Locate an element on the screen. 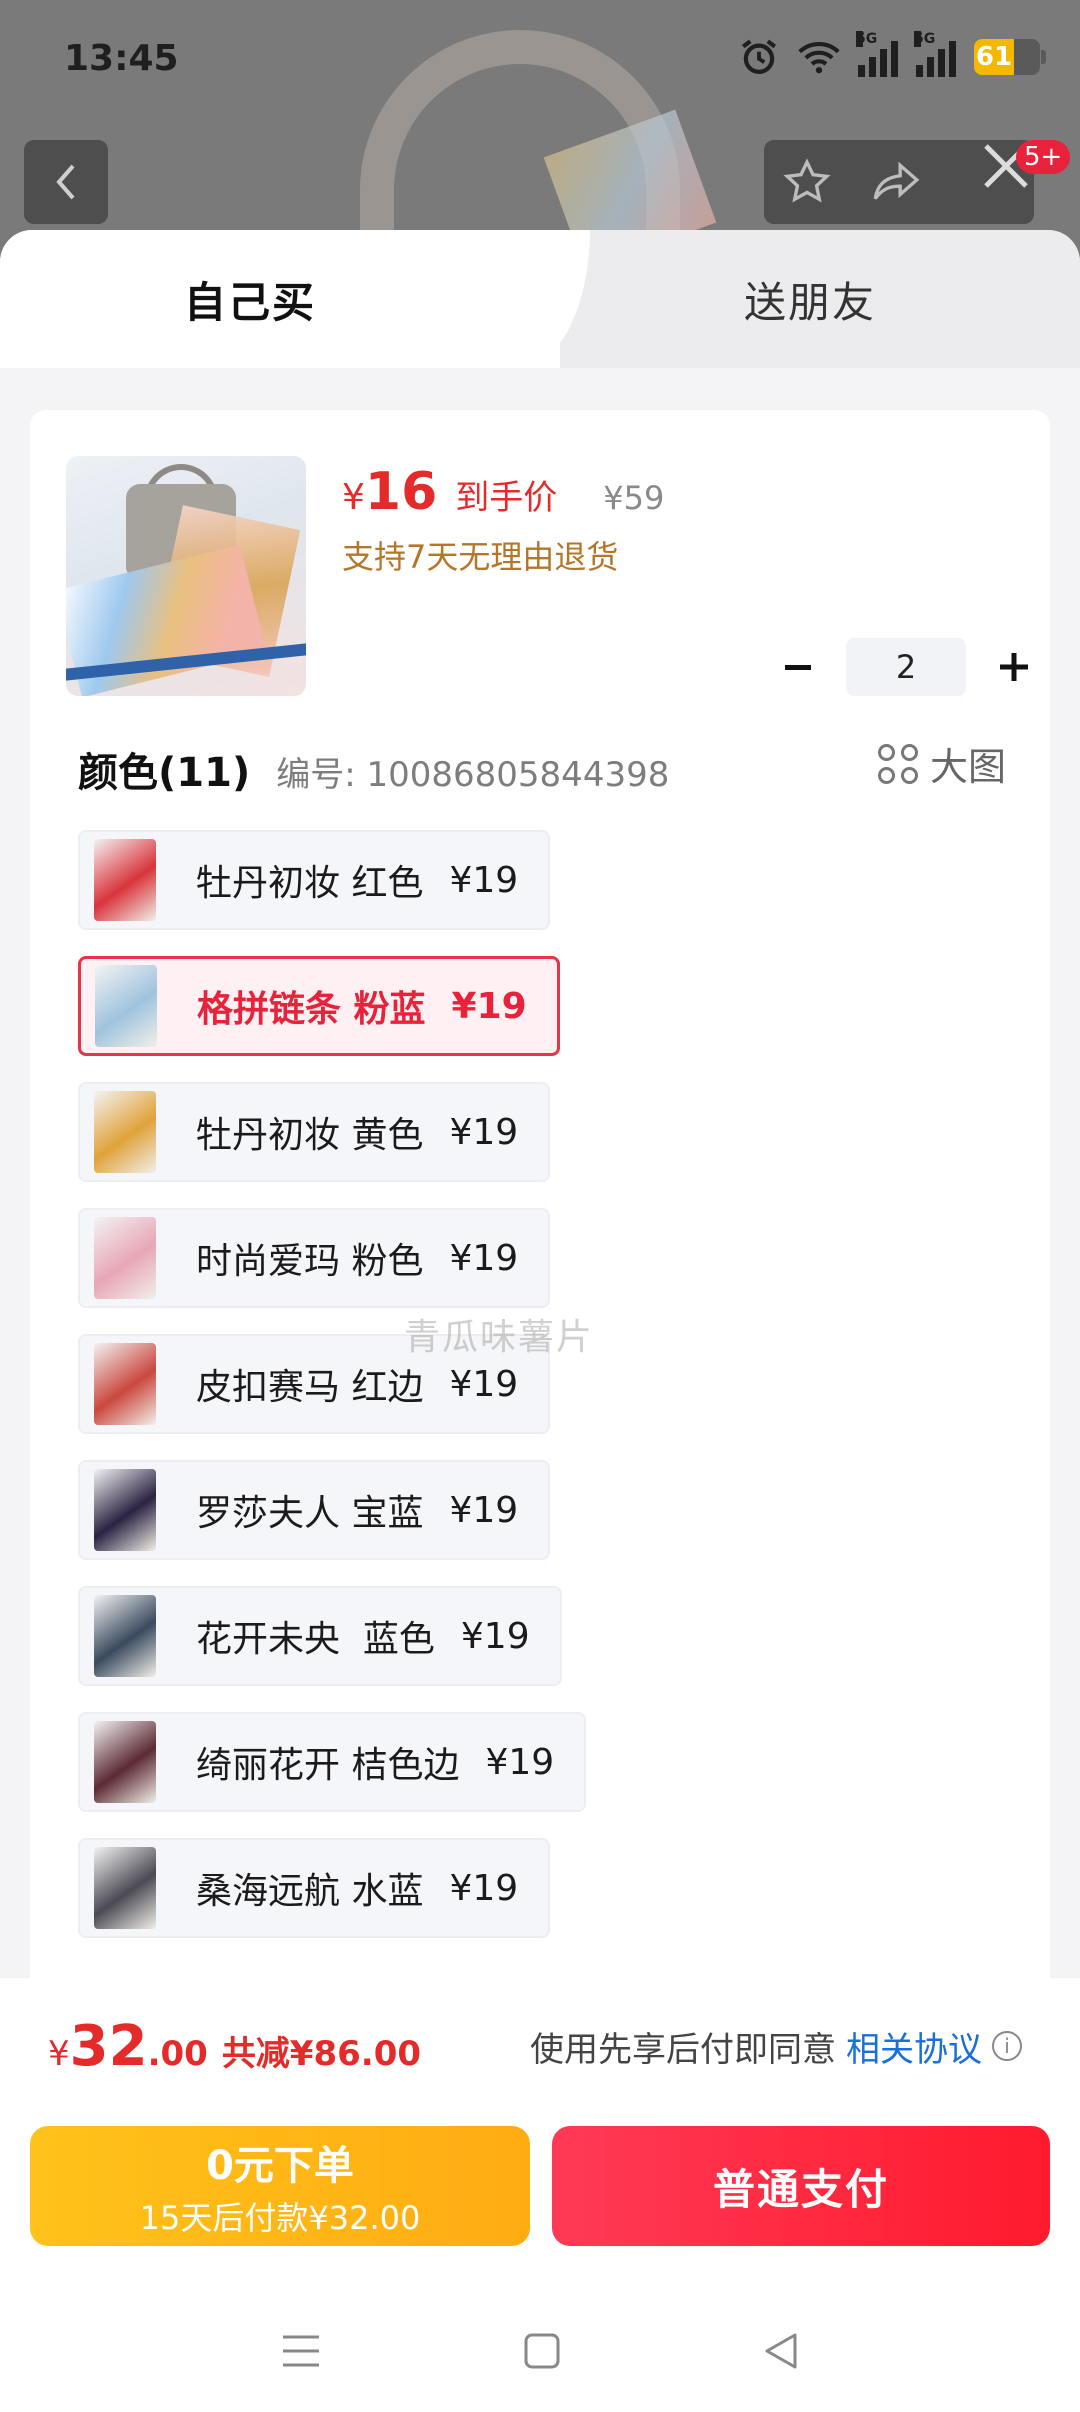 The height and width of the screenshot is (2412, 1080). tab-self-buy: 自己买 is located at coordinates (280, 299).